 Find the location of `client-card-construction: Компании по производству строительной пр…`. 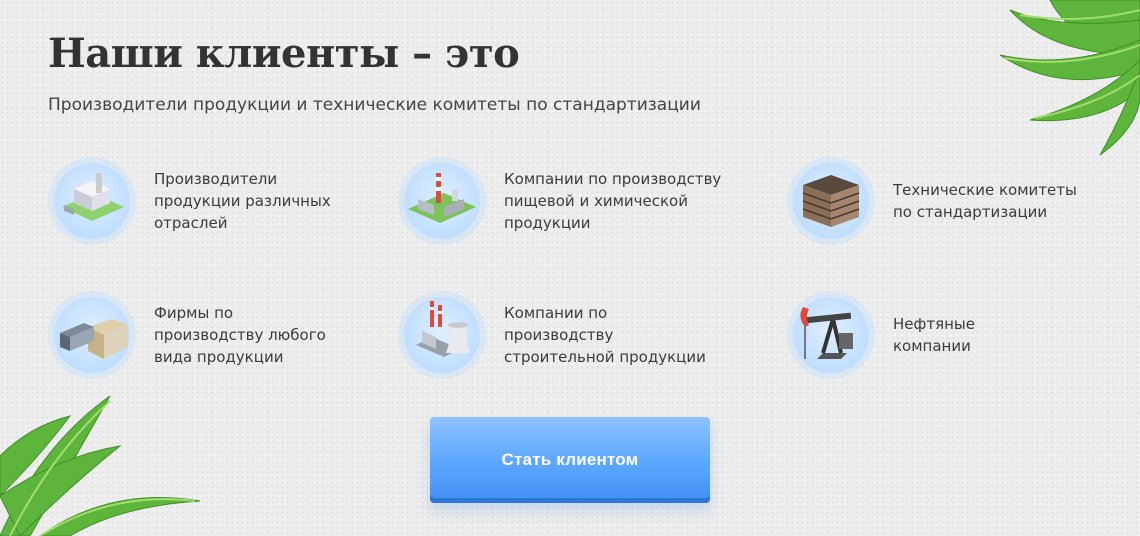

client-card-construction: Компании по производству строительной пр… is located at coordinates (574, 335).